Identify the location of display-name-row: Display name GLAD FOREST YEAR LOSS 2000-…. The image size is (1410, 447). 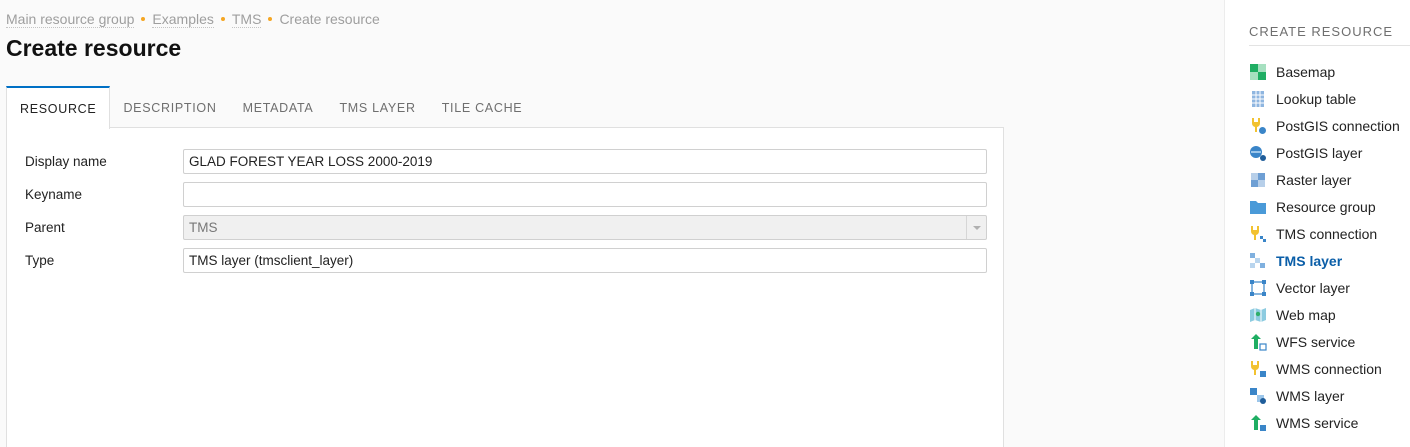
(506, 161).